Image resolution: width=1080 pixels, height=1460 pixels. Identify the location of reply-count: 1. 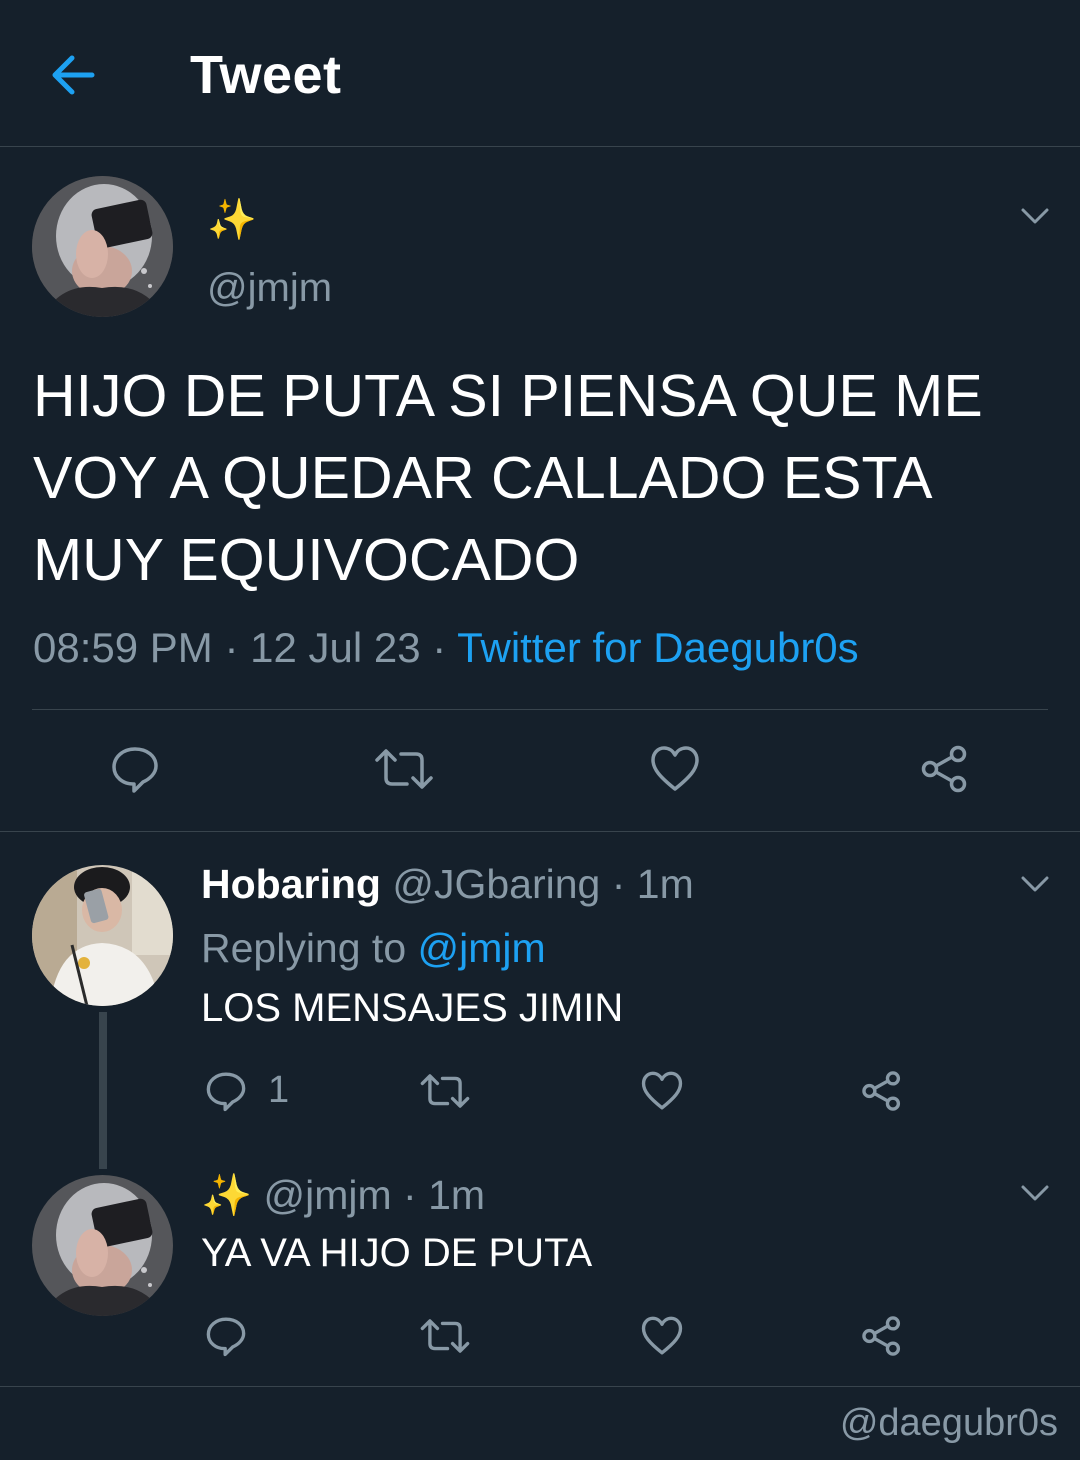
(279, 1090).